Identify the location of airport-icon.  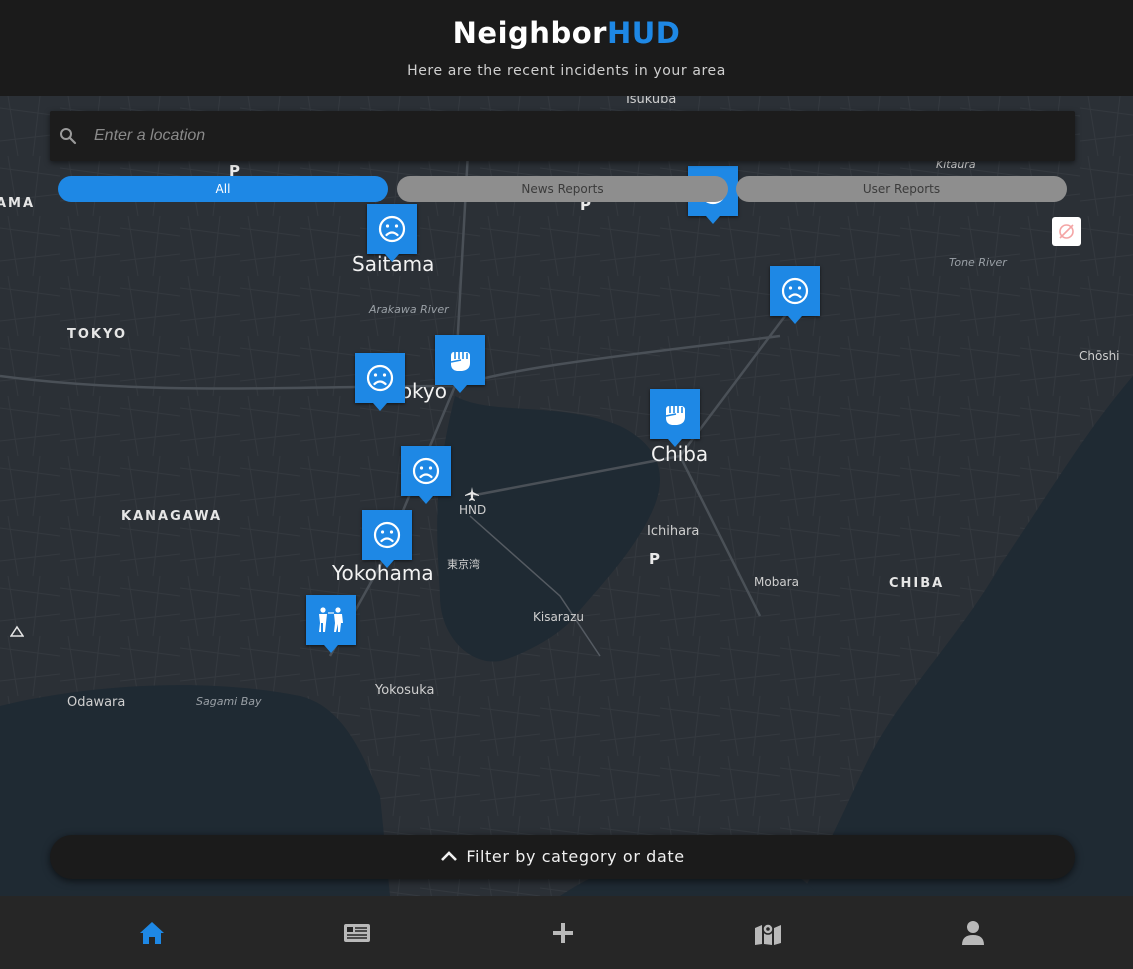
(472, 494).